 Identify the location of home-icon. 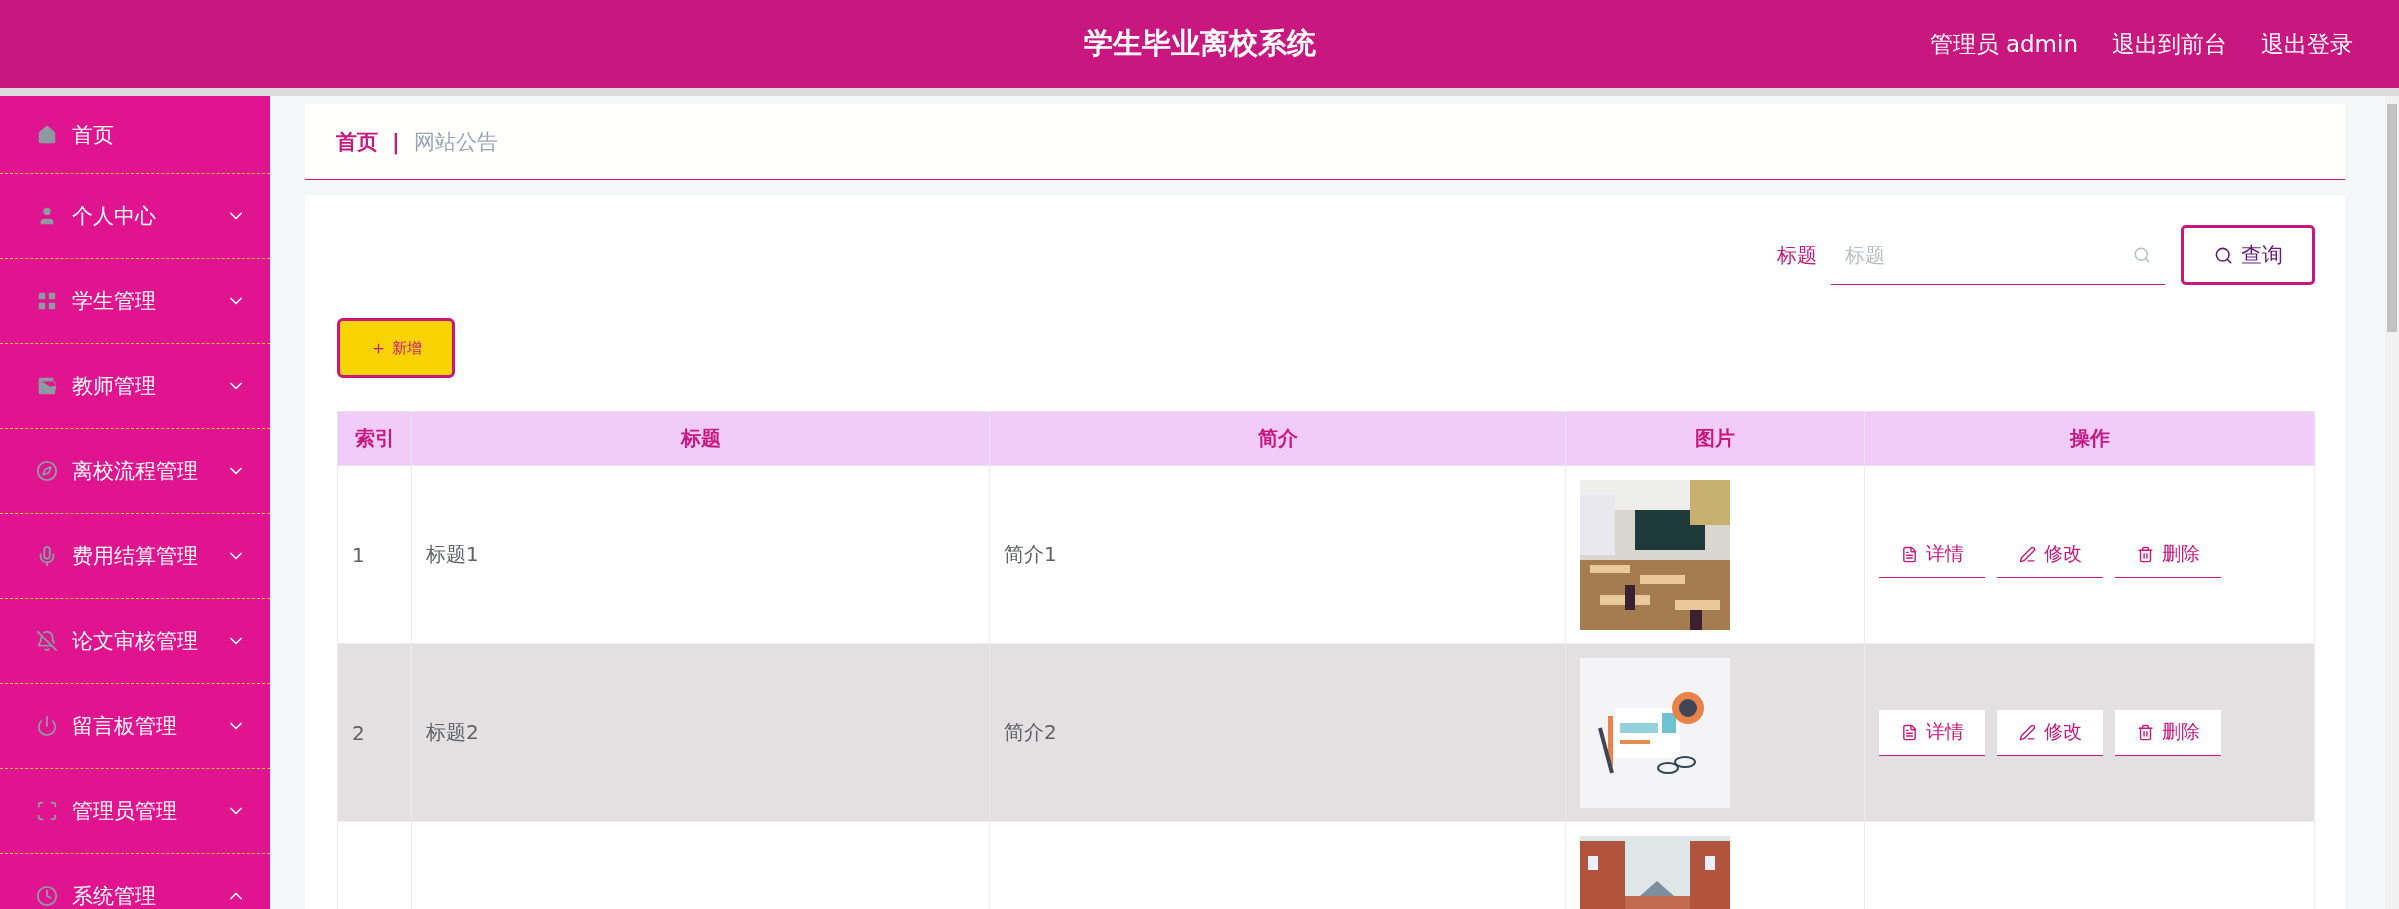
(47, 134).